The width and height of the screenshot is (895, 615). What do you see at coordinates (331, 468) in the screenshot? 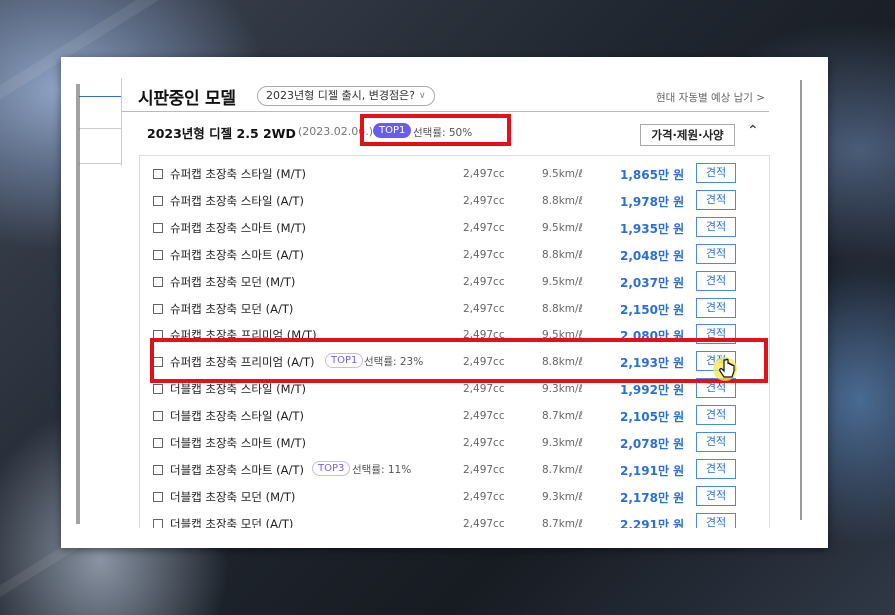
I see `rank-badge: TOP3` at bounding box center [331, 468].